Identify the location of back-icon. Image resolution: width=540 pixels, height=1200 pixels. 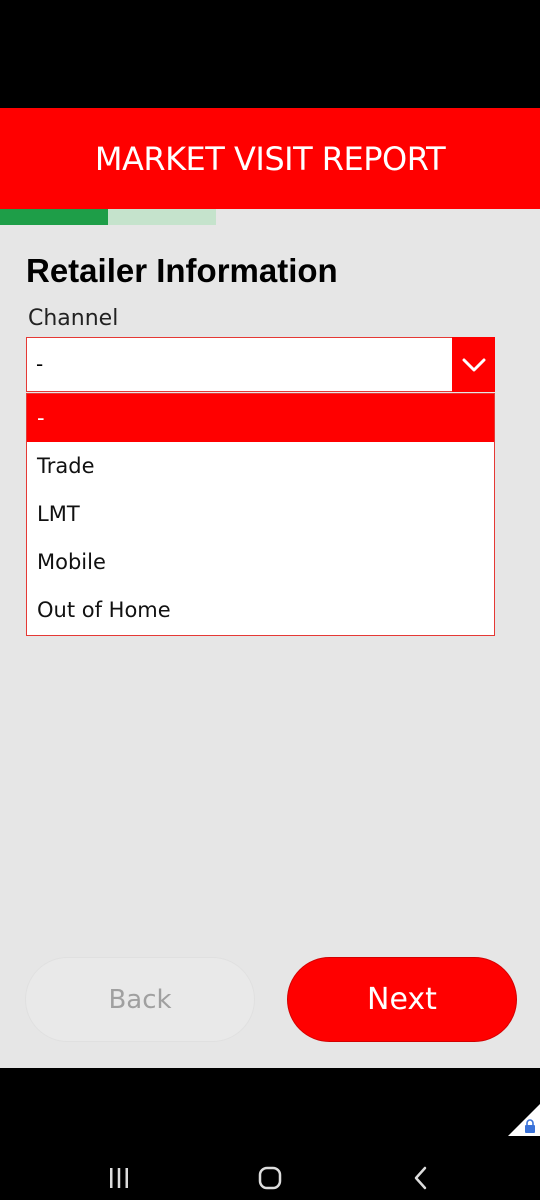
(421, 1178).